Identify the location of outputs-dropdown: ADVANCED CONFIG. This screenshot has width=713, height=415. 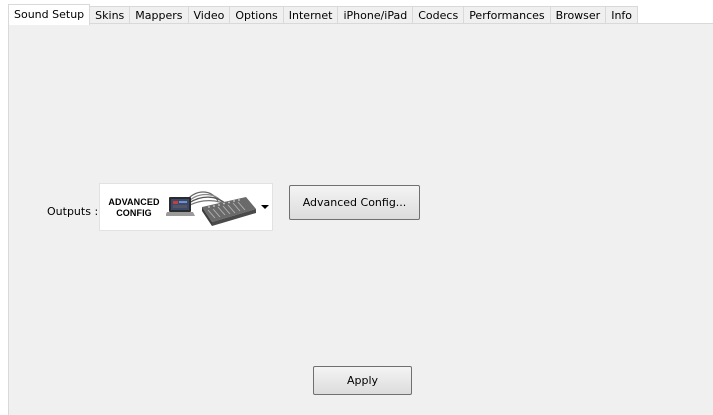
(186, 207).